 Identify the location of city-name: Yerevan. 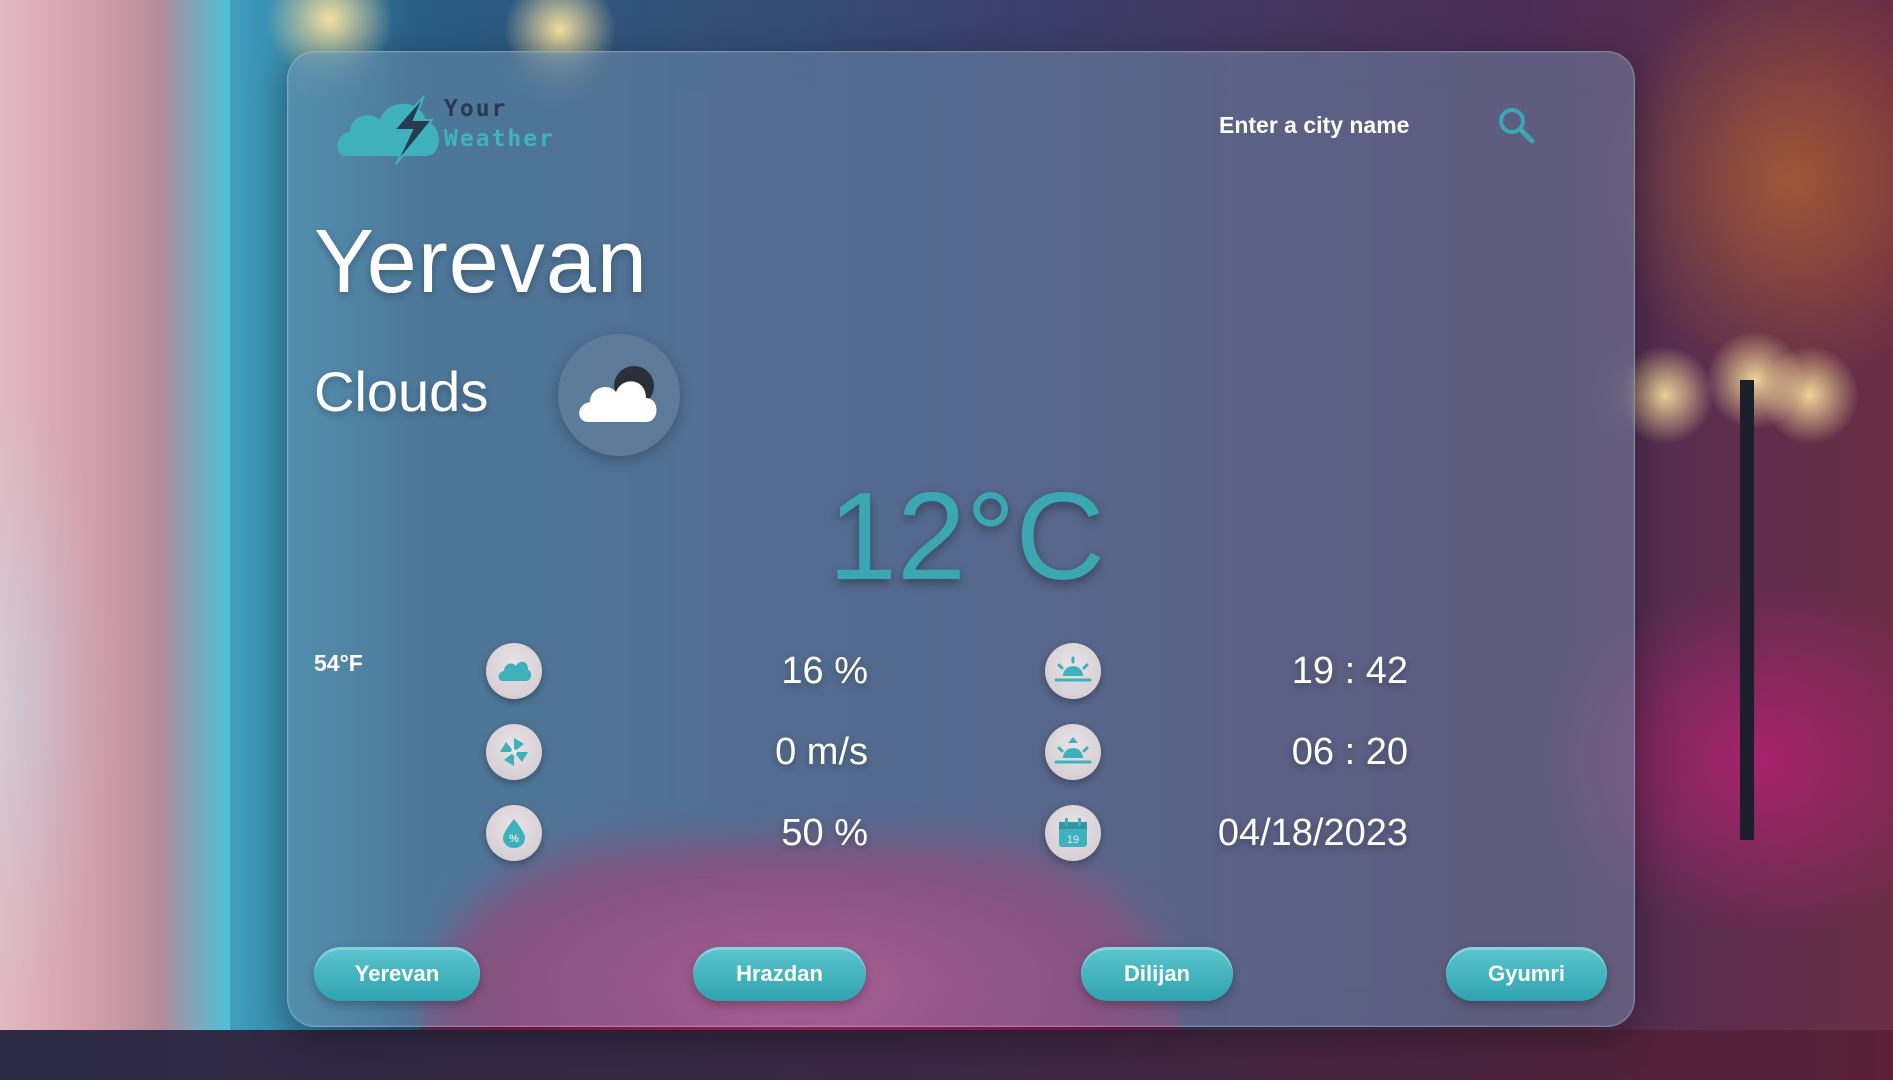
(481, 262).